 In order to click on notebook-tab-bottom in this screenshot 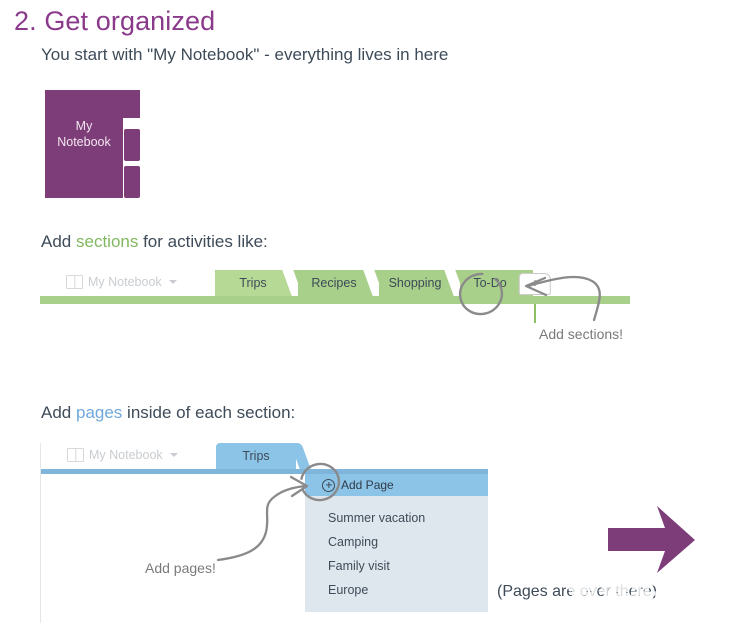, I will do `click(132, 182)`.